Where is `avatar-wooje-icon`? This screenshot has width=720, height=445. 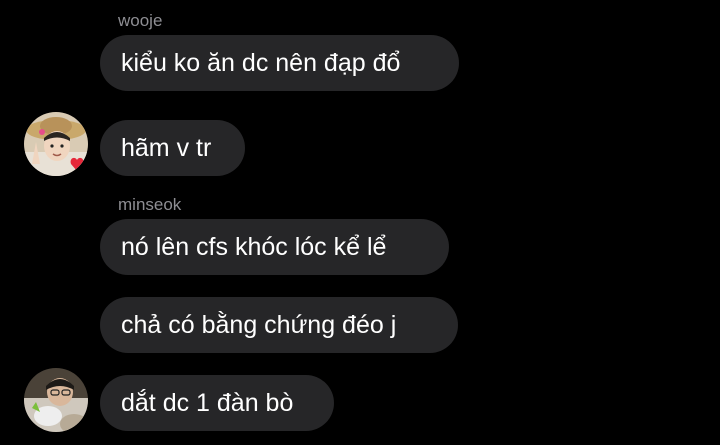
avatar-wooje-icon is located at coordinates (56, 144).